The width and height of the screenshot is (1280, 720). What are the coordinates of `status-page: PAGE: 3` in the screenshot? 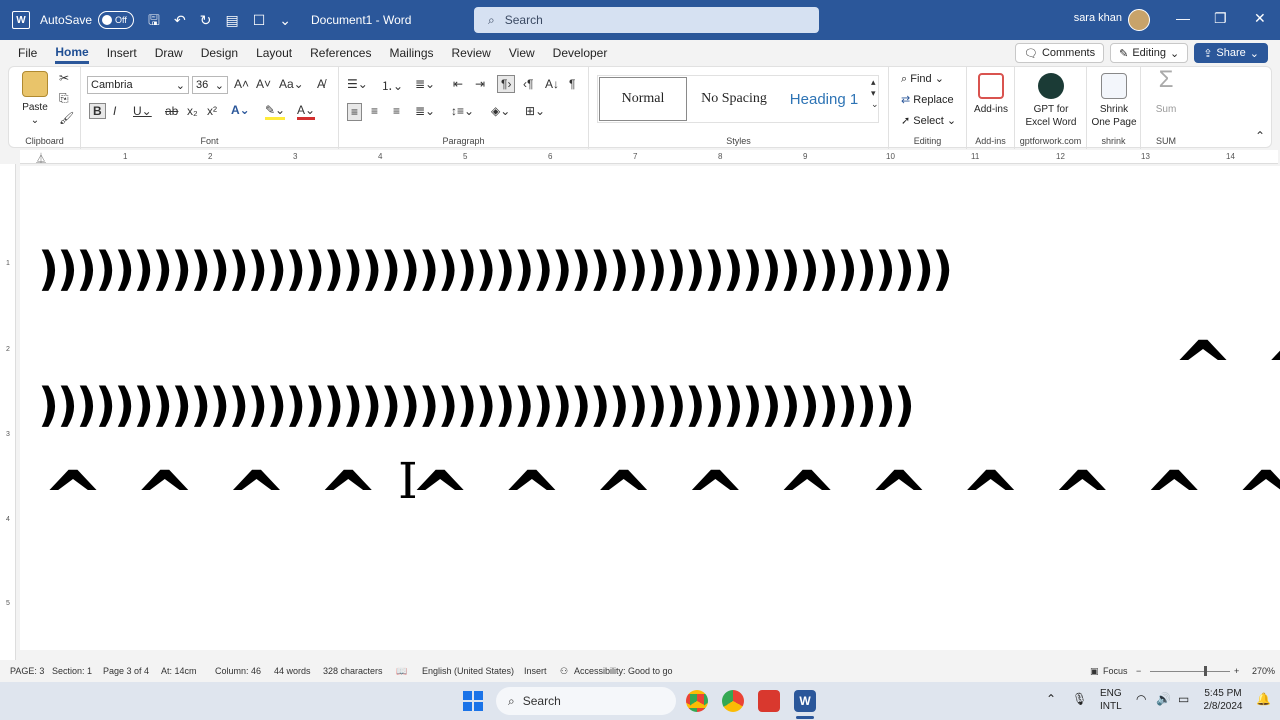 It's located at (27, 671).